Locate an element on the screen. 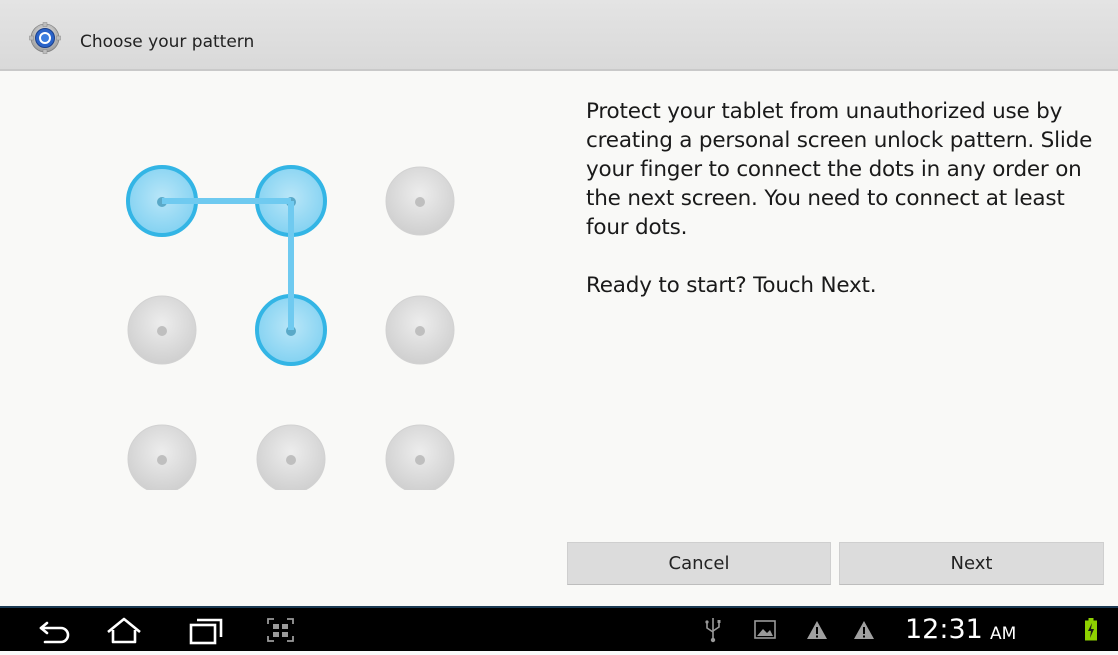  system-nav-bar: 12:31 AM is located at coordinates (559, 628).